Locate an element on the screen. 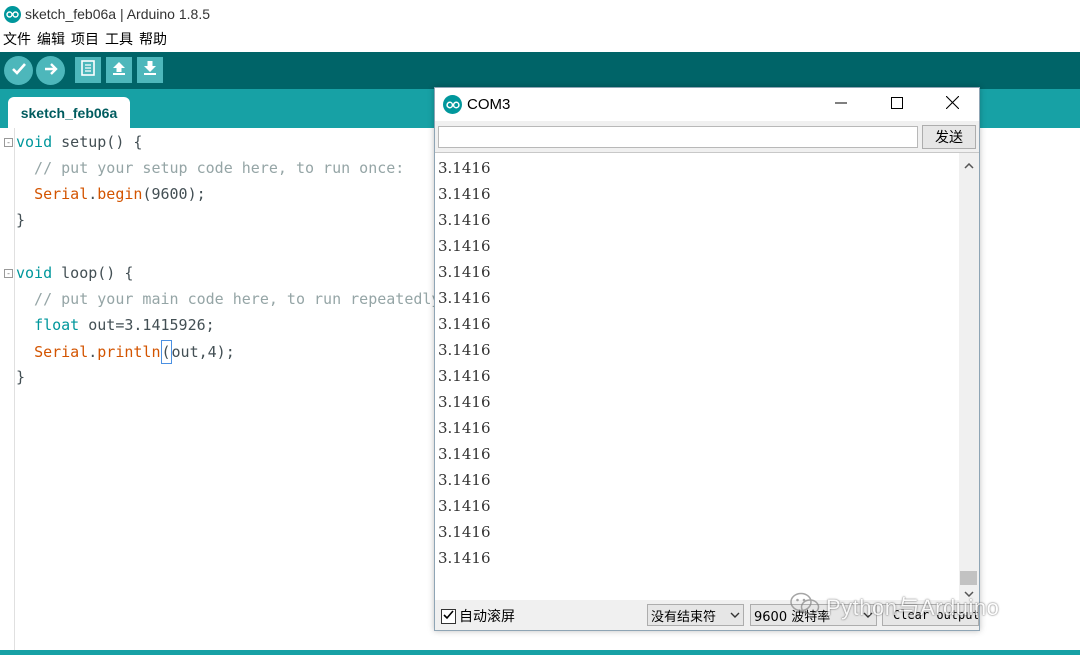 This screenshot has height=655, width=1080. checkmark-icon is located at coordinates (448, 616).